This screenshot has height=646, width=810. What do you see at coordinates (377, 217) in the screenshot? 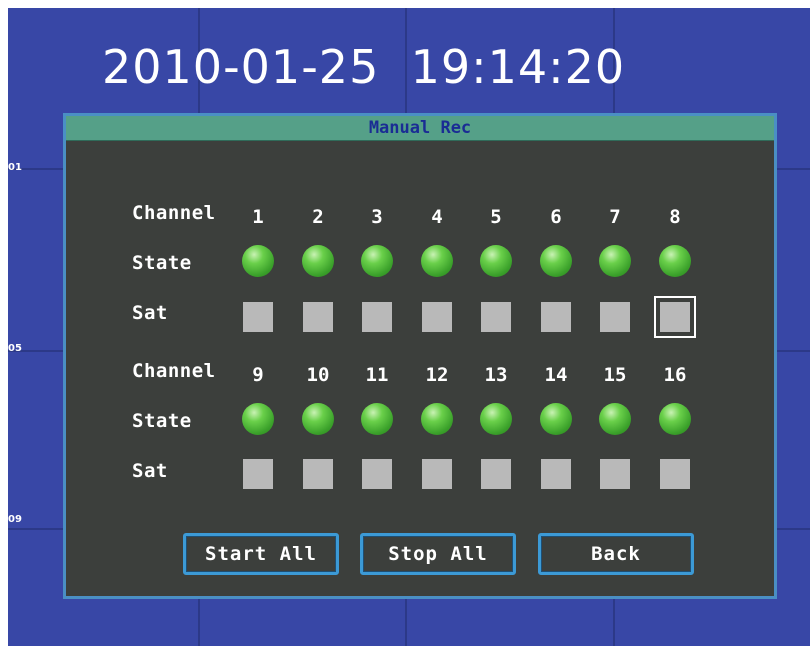
I see `channel-number-3: 3` at bounding box center [377, 217].